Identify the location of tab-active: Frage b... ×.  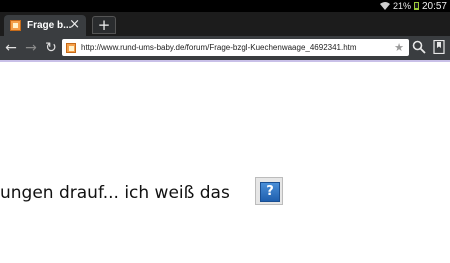
(45, 25).